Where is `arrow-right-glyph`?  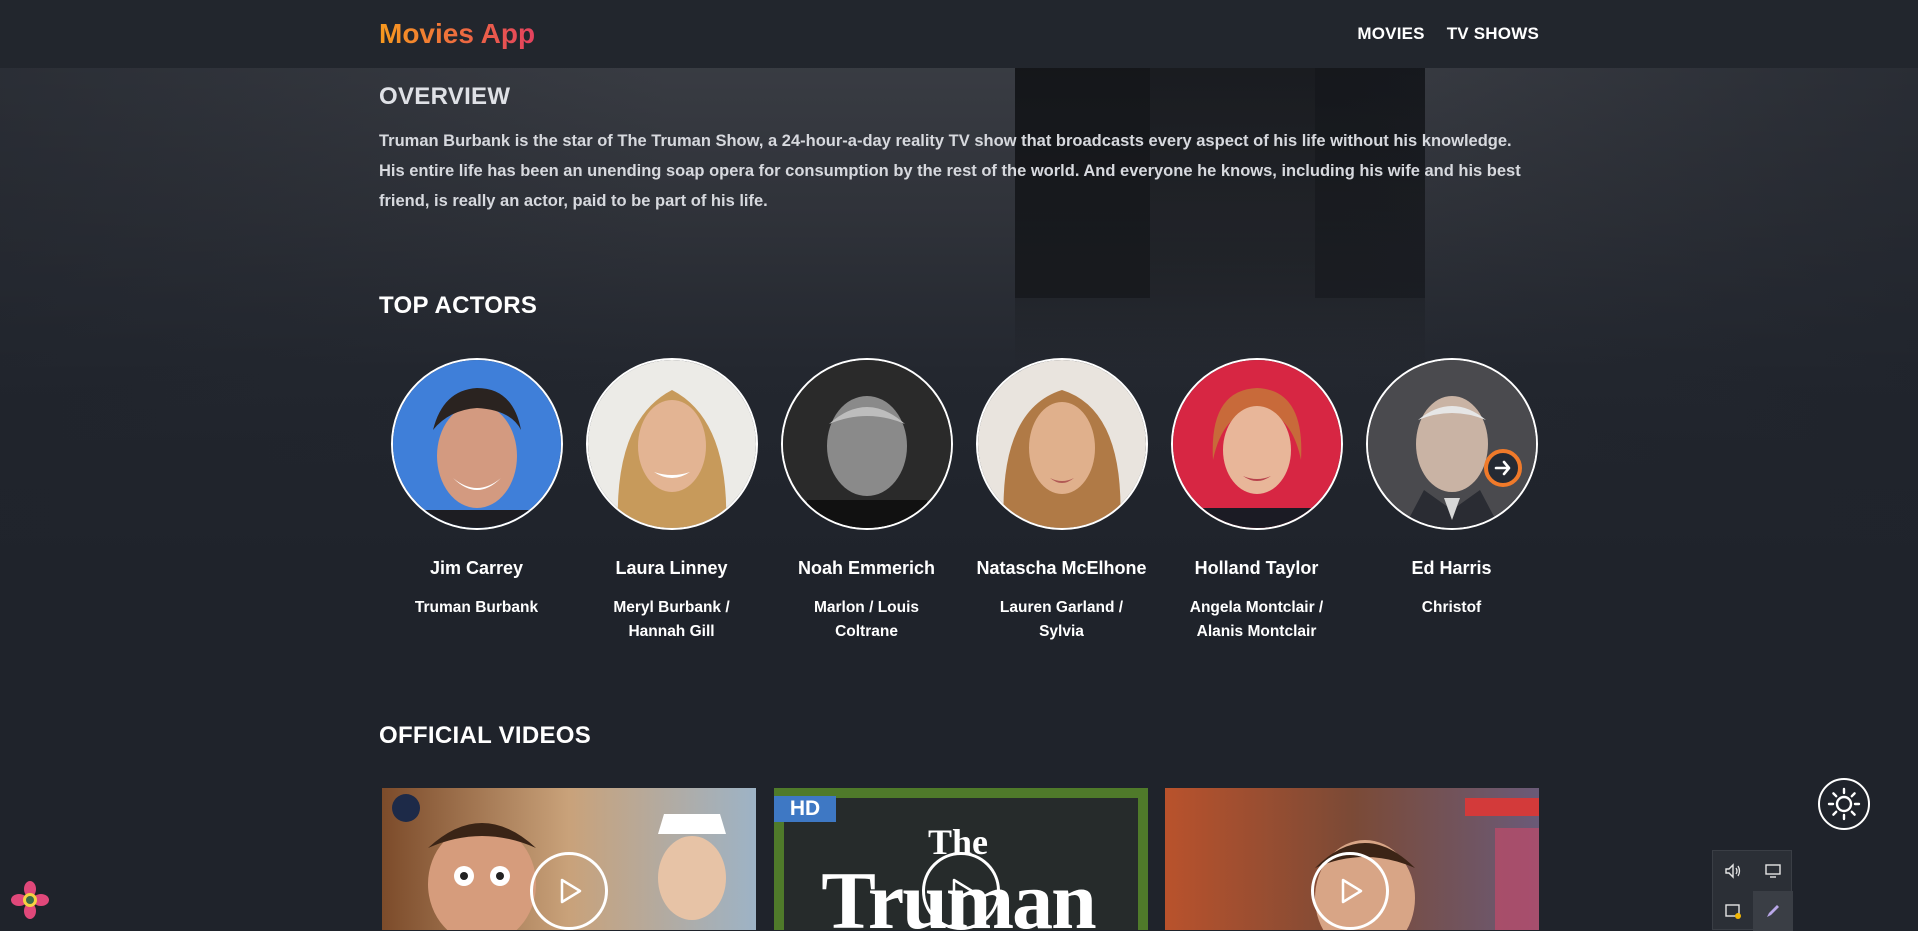
arrow-right-glyph is located at coordinates (1502, 468).